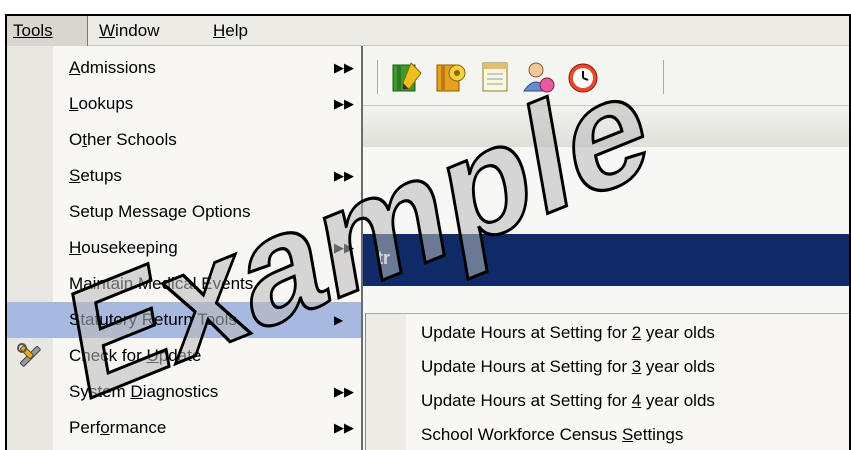 This screenshot has height=450, width=851. What do you see at coordinates (607, 400) in the screenshot?
I see `submenu-item-hours-4-year-olds: Update Hours at Setting for 4 year olds` at bounding box center [607, 400].